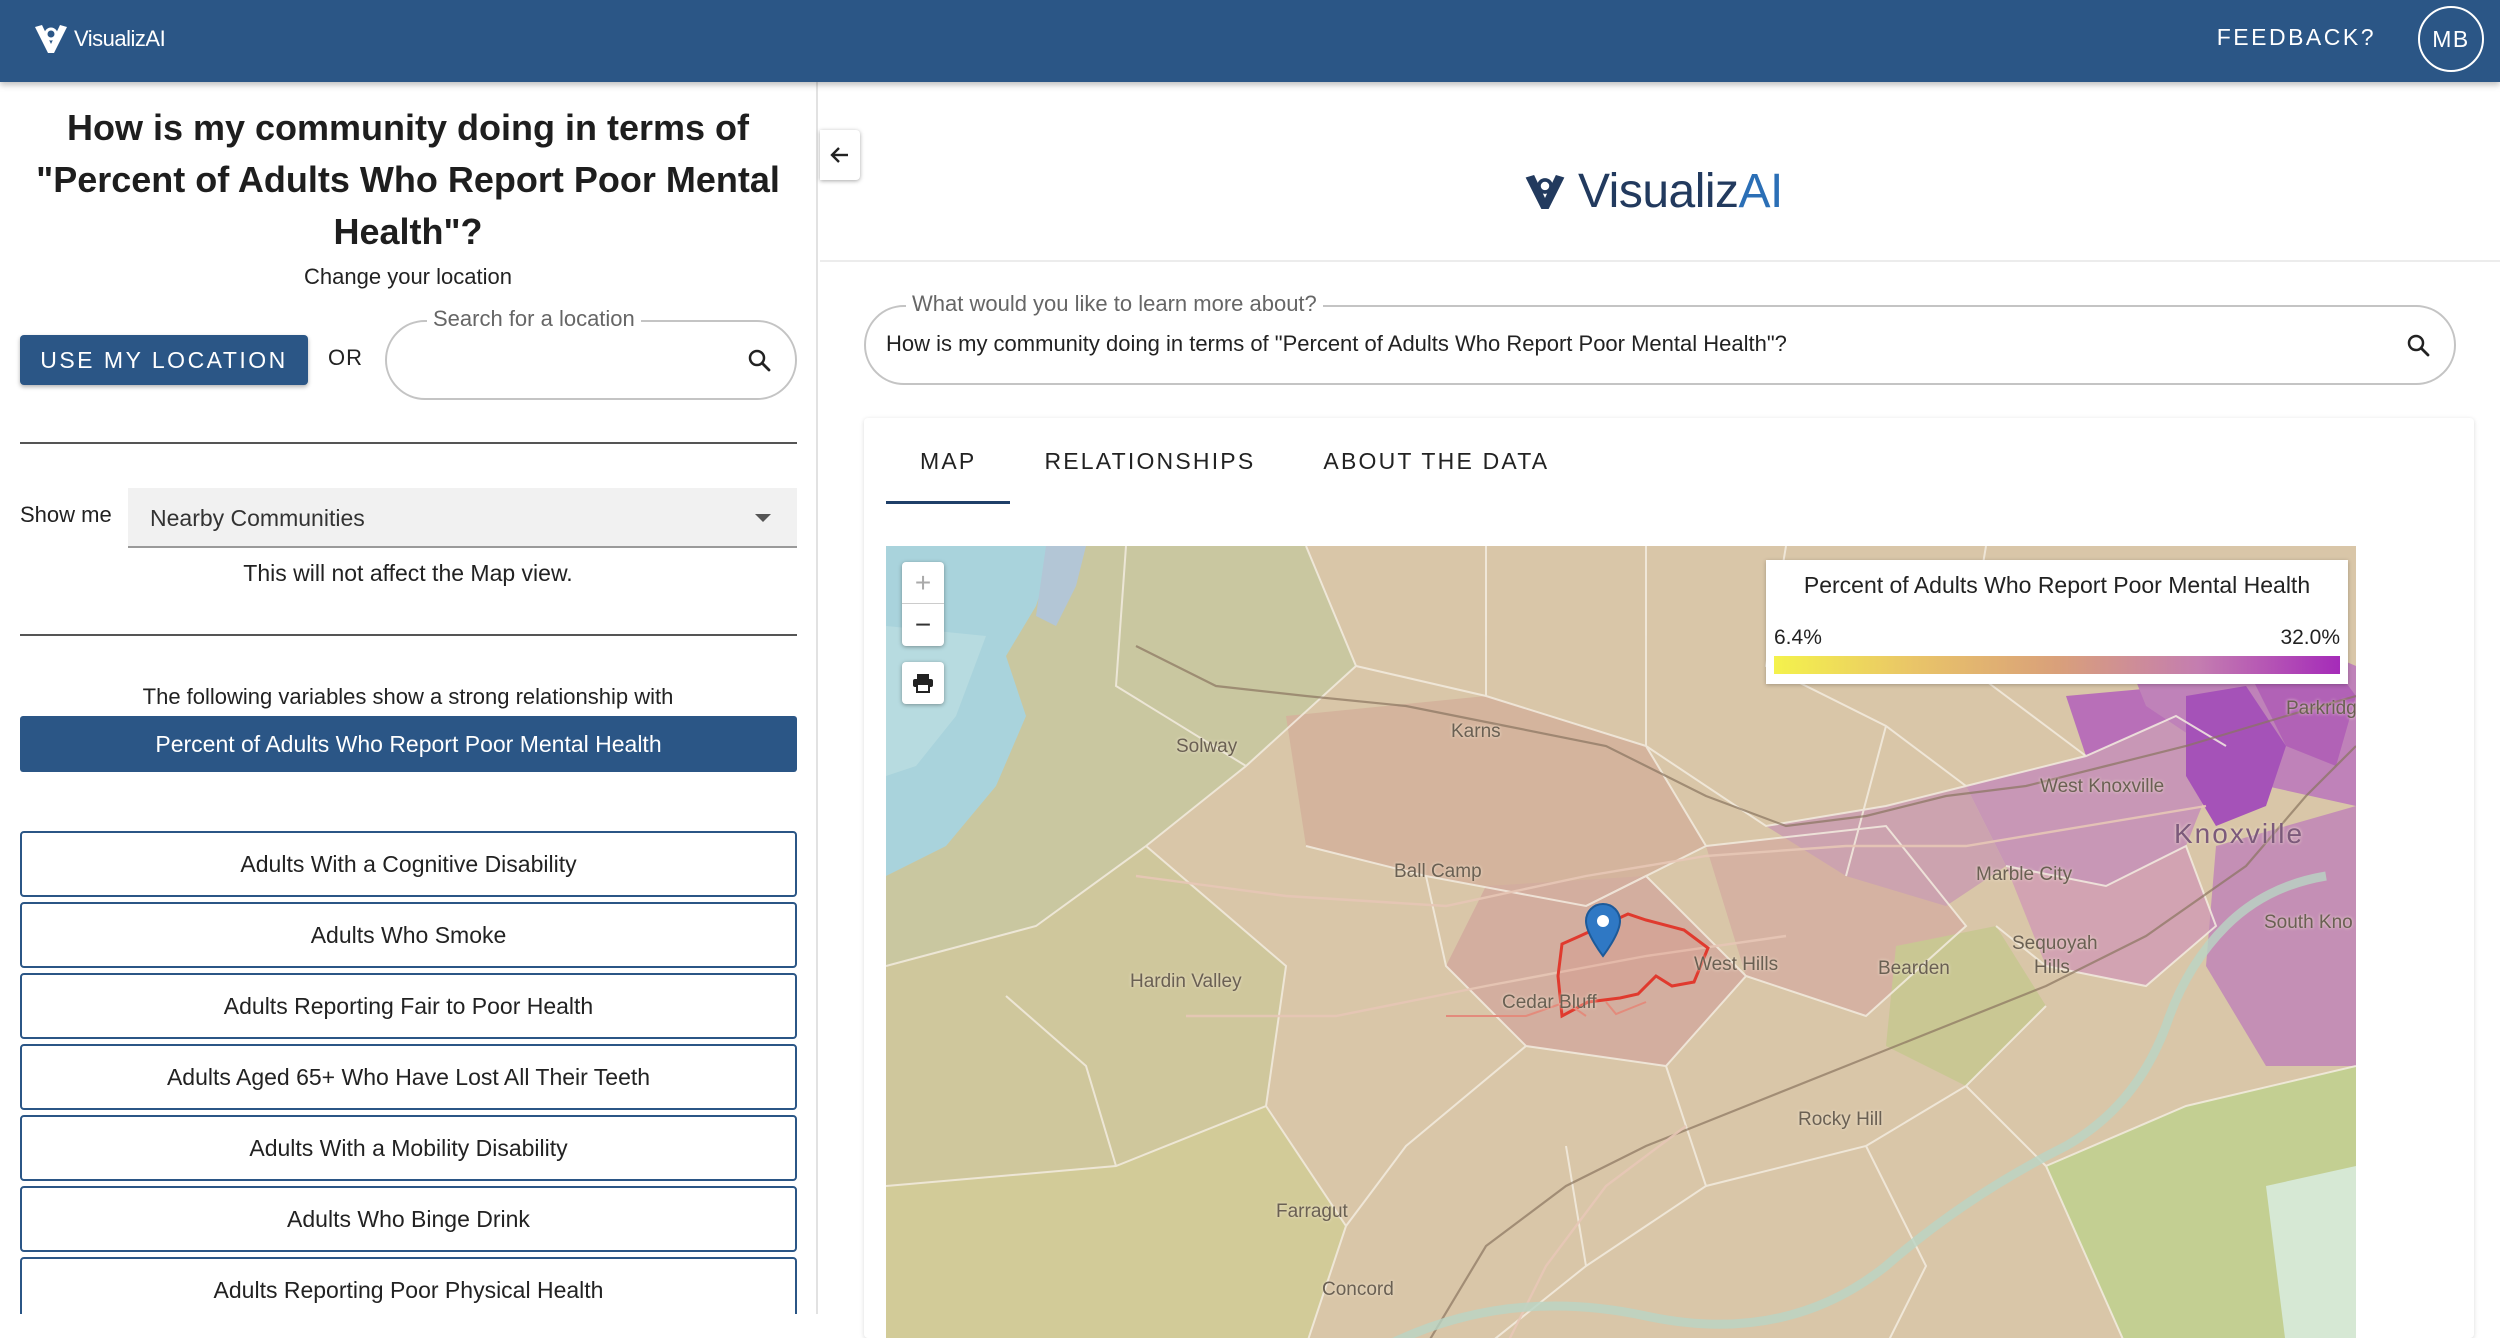 This screenshot has height=1338, width=2500. Describe the element at coordinates (1149, 461) in the screenshot. I see `tab-relationships: RELATIONSHIPS` at that location.